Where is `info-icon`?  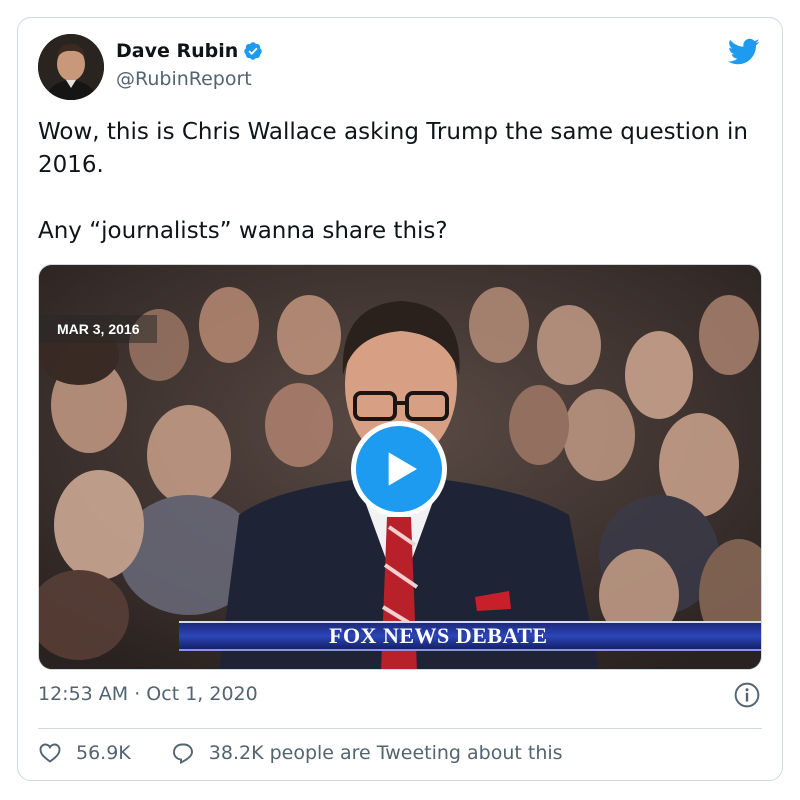
info-icon is located at coordinates (747, 695).